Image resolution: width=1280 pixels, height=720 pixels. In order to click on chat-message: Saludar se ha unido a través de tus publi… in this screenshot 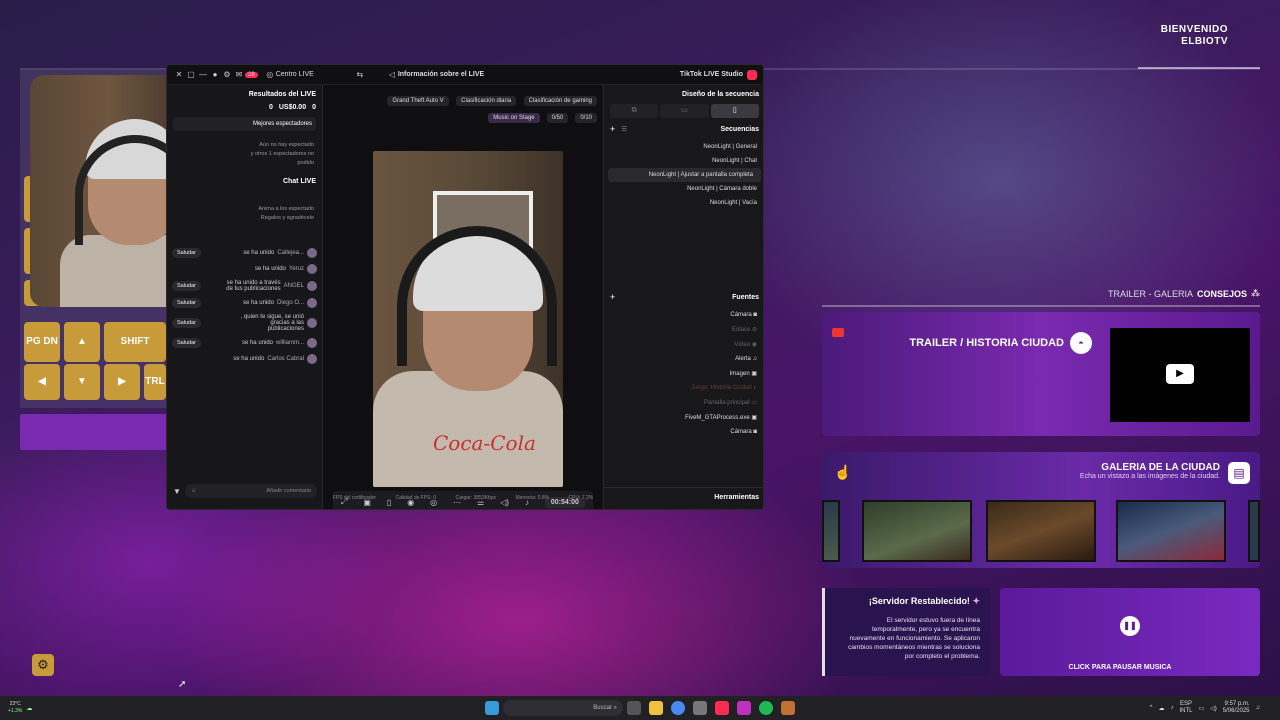, I will do `click(244, 286)`.